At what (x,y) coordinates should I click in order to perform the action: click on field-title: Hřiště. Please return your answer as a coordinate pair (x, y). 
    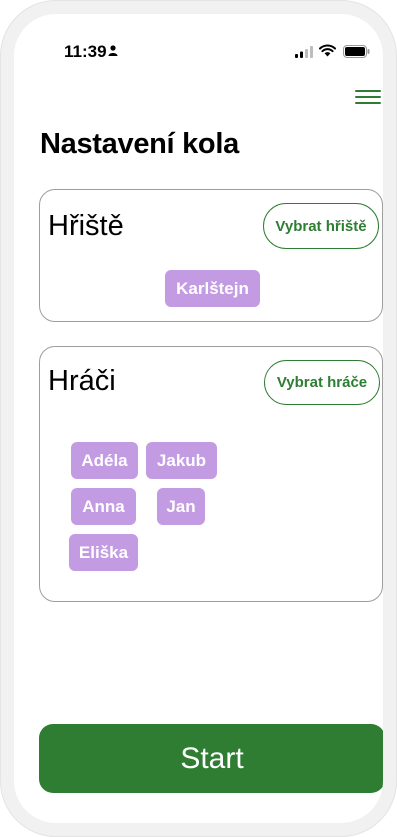
    Looking at the image, I should click on (86, 226).